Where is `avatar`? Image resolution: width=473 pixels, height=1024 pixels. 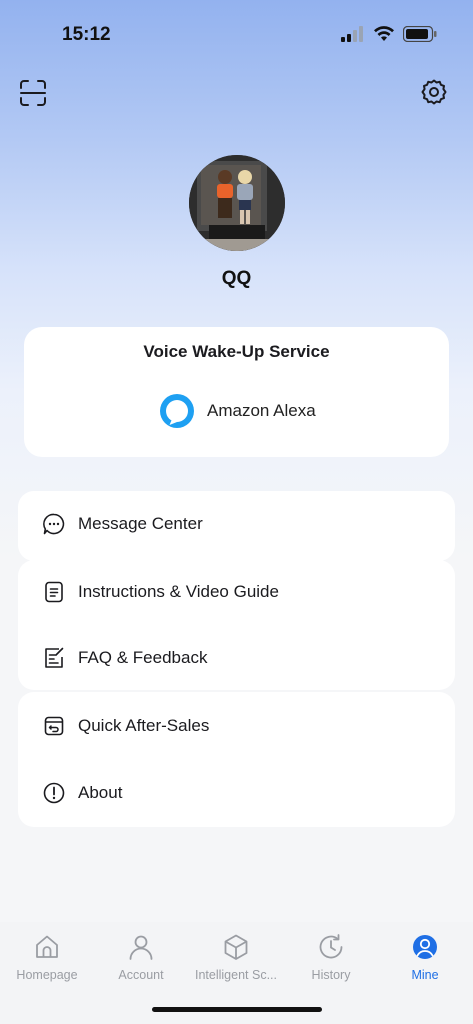
avatar is located at coordinates (237, 203).